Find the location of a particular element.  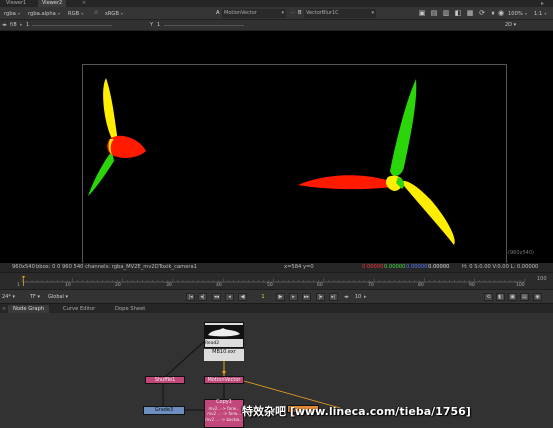

range-button: ▣ is located at coordinates (512, 297).